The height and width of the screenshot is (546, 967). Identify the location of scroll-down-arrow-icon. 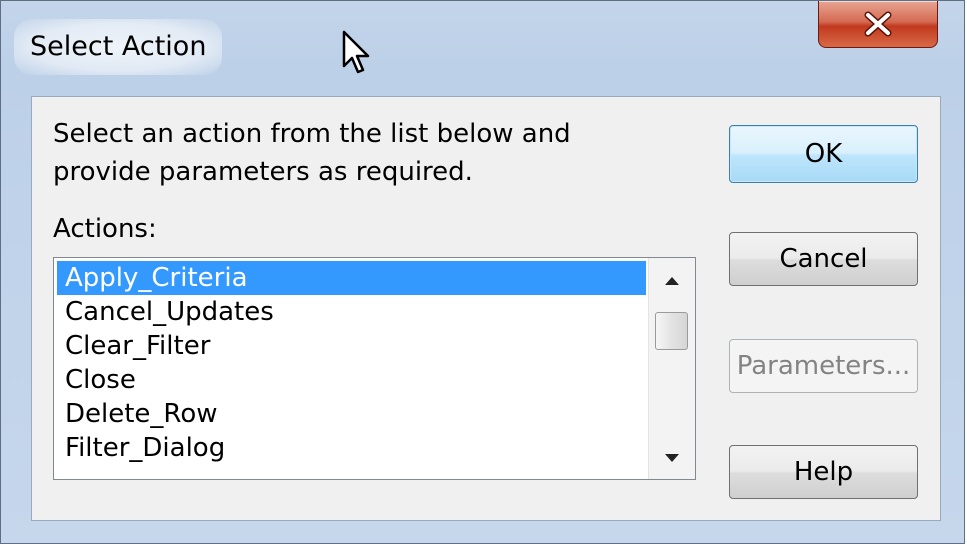
(672, 458).